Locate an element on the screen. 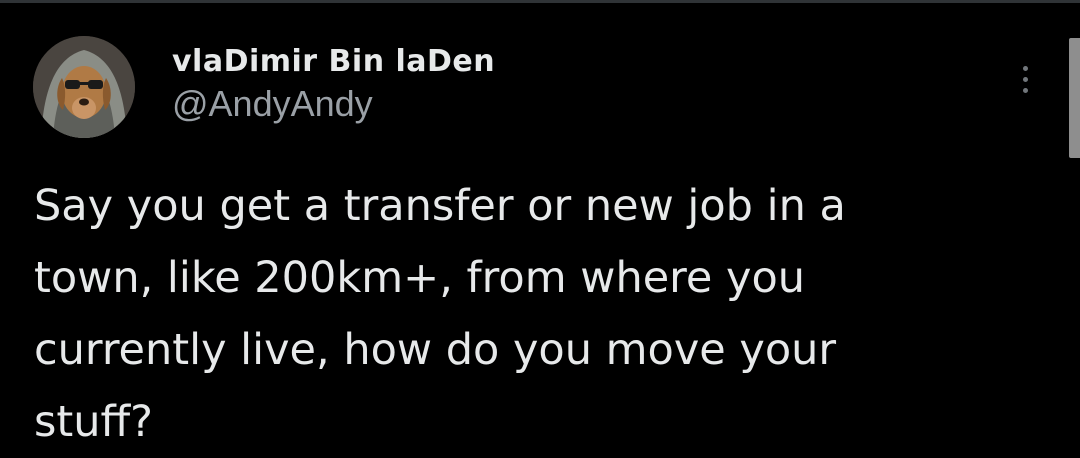  dog-in-hoodie-avatar-icon is located at coordinates (84, 87).